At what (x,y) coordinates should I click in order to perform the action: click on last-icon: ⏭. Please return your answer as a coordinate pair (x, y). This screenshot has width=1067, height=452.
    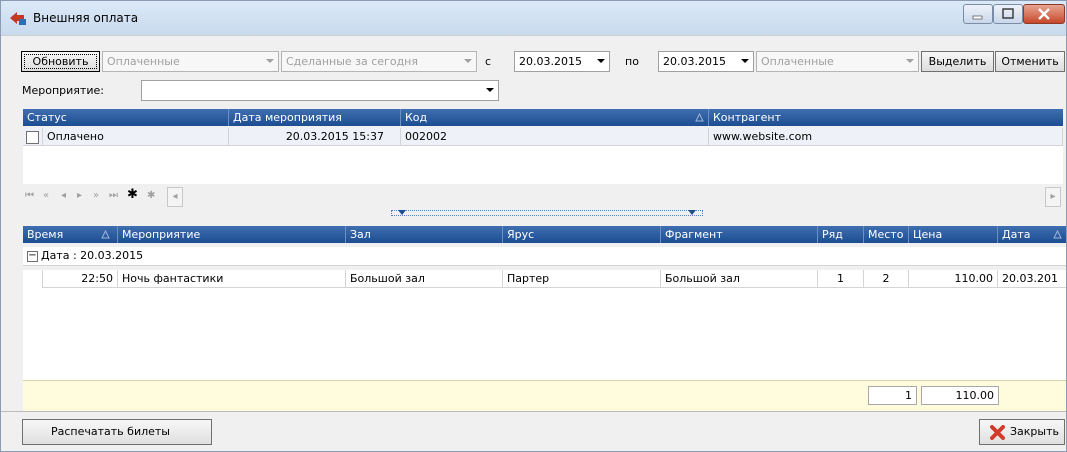
    Looking at the image, I should click on (113, 195).